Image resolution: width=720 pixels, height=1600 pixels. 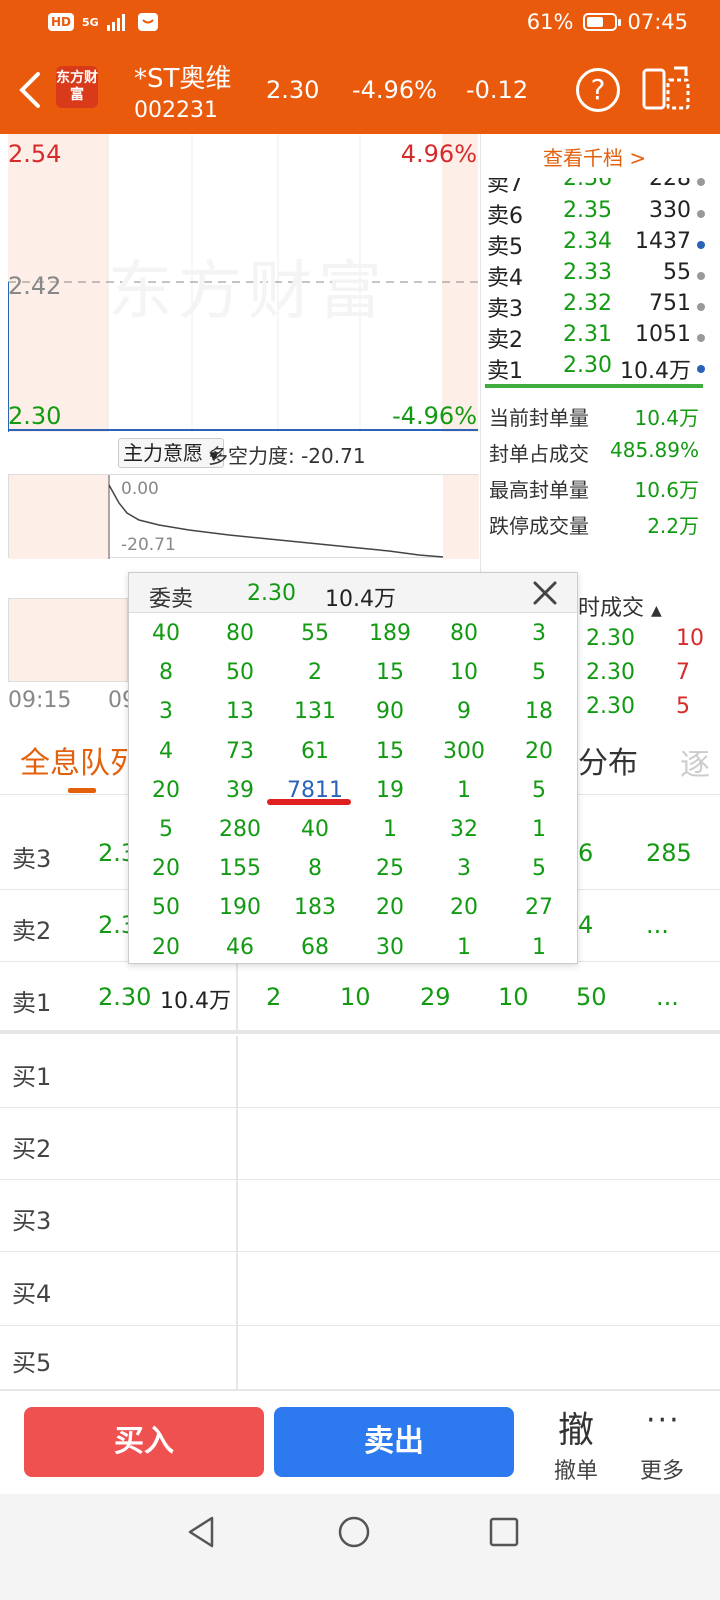 I want to click on queue-row: 买2, so click(x=360, y=1144).